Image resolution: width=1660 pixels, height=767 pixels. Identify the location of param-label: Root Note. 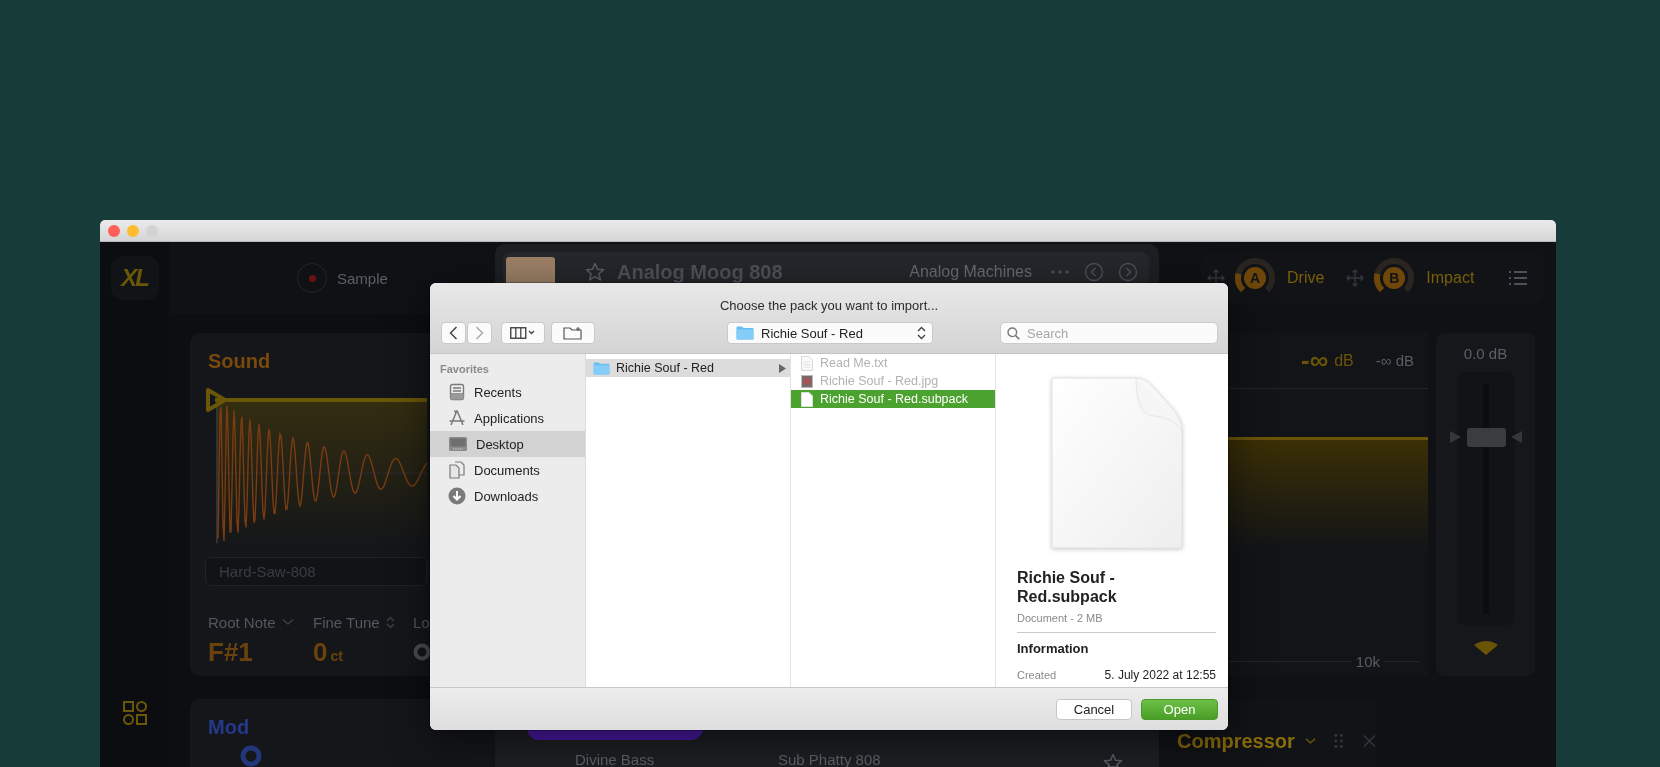
(242, 622).